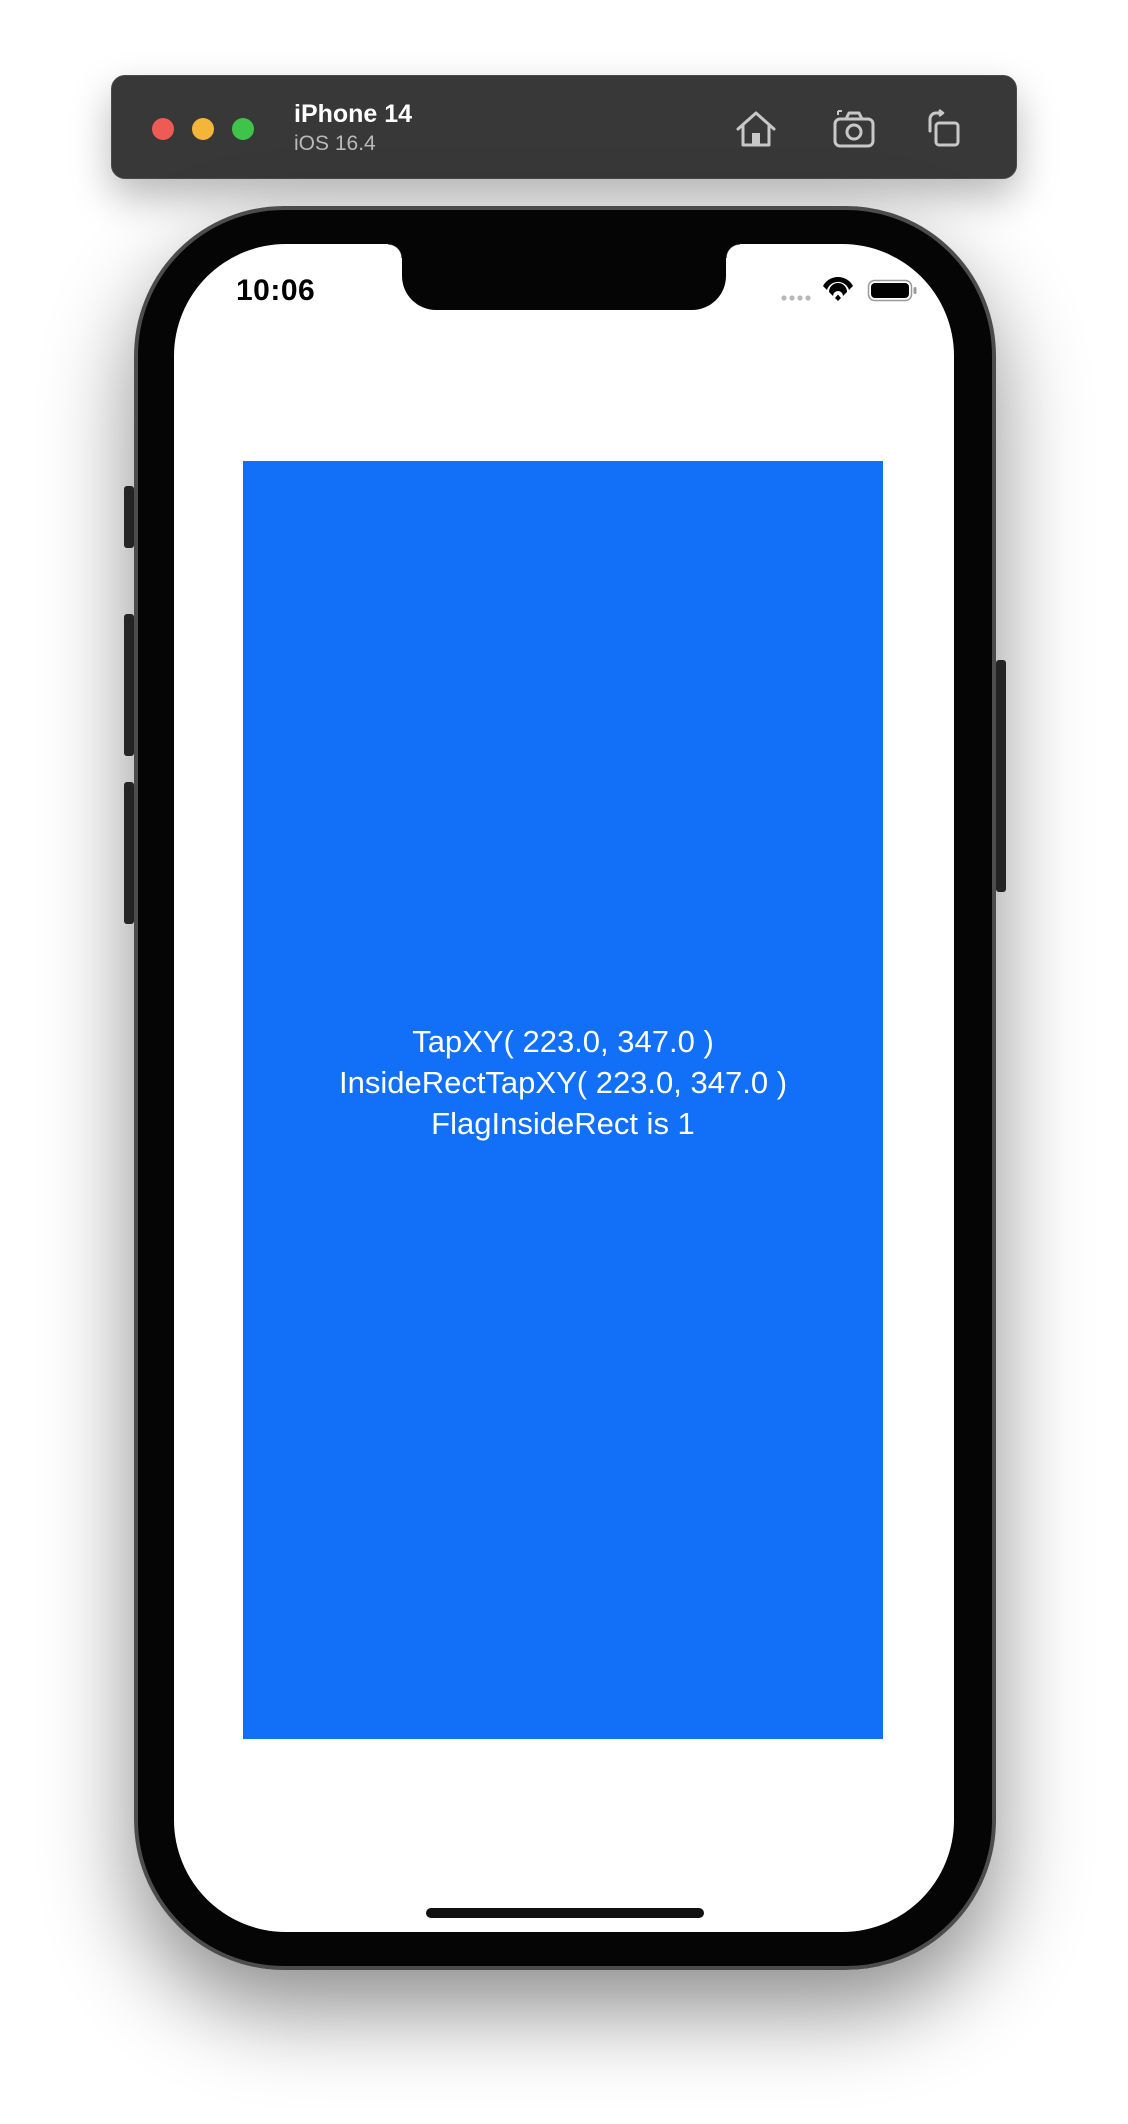  I want to click on wifi-icon, so click(838, 289).